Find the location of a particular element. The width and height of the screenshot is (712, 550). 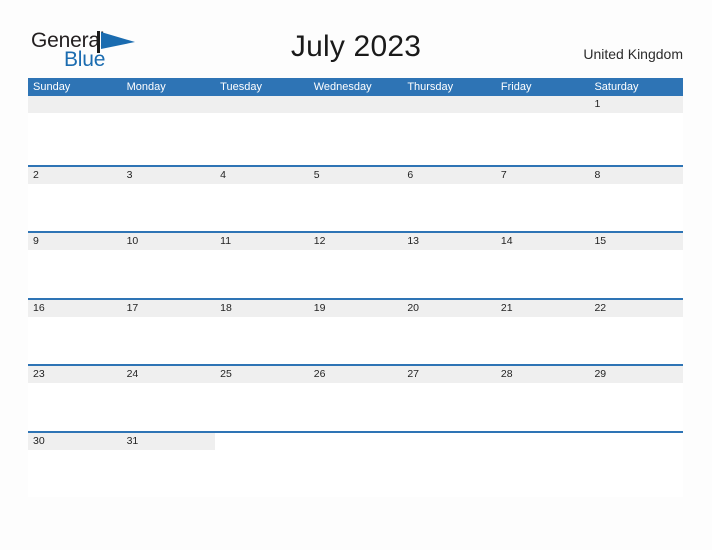

calendar-day-cell: 4 is located at coordinates (262, 198).